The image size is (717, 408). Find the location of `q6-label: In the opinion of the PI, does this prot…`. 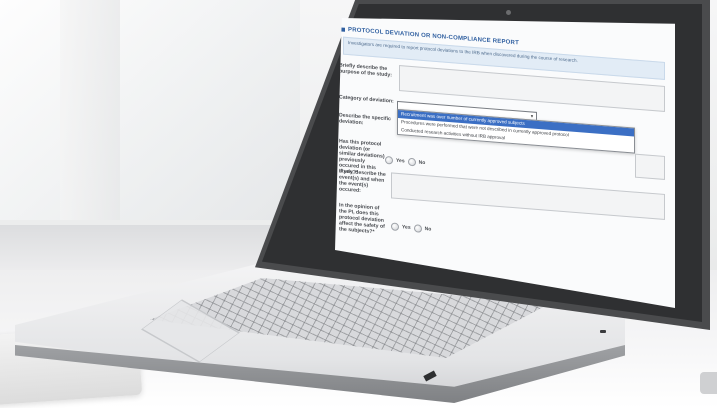

q6-label: In the opinion of the PI, does this prot… is located at coordinates (362, 219).